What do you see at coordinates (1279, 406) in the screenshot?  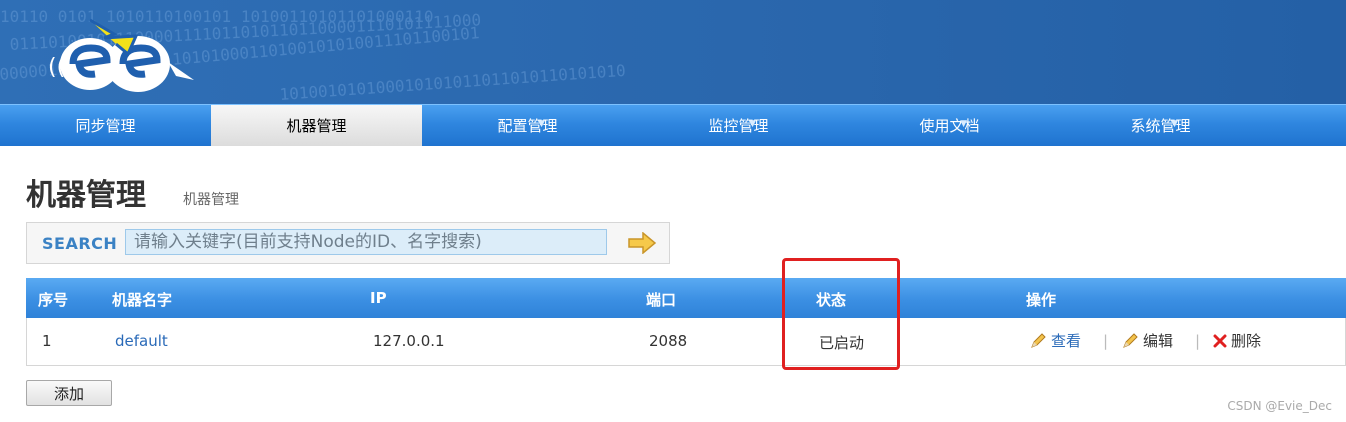 I see `watermark: CSDN @Evie_Dec` at bounding box center [1279, 406].